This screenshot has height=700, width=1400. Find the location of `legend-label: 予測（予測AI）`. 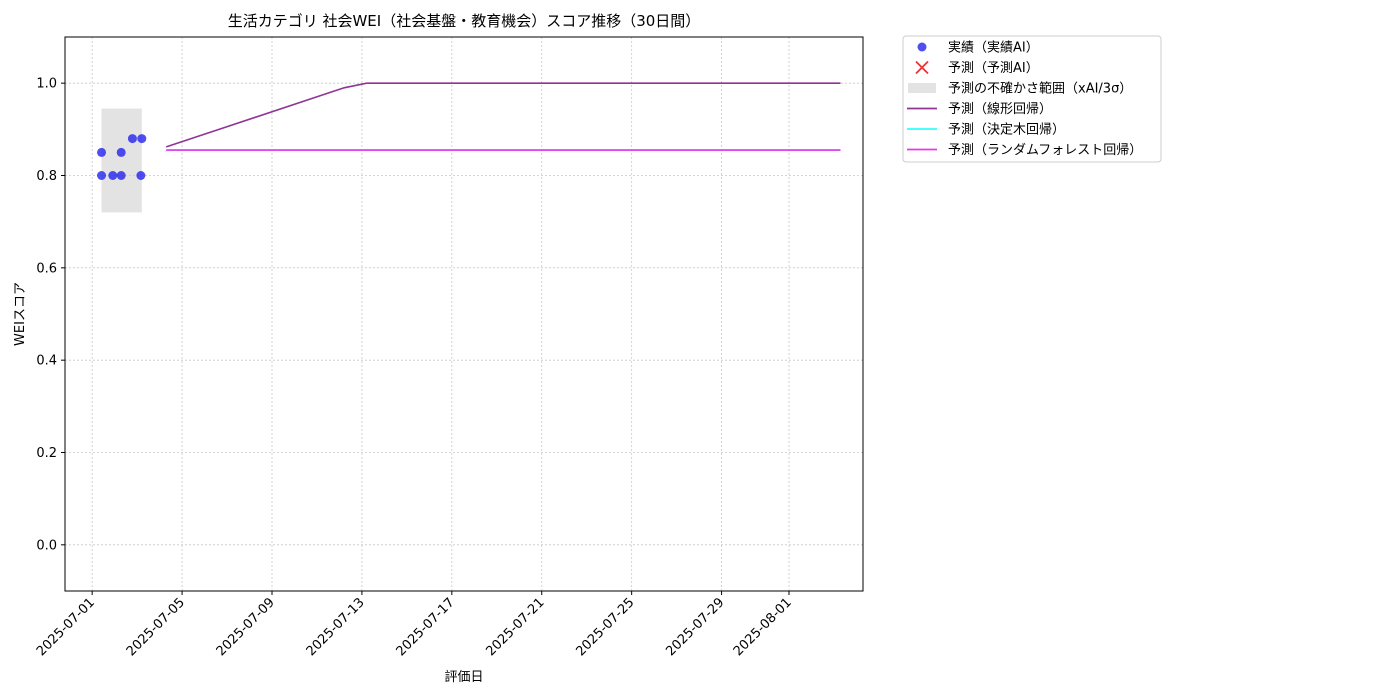

legend-label: 予測（予測AI） is located at coordinates (993, 68).